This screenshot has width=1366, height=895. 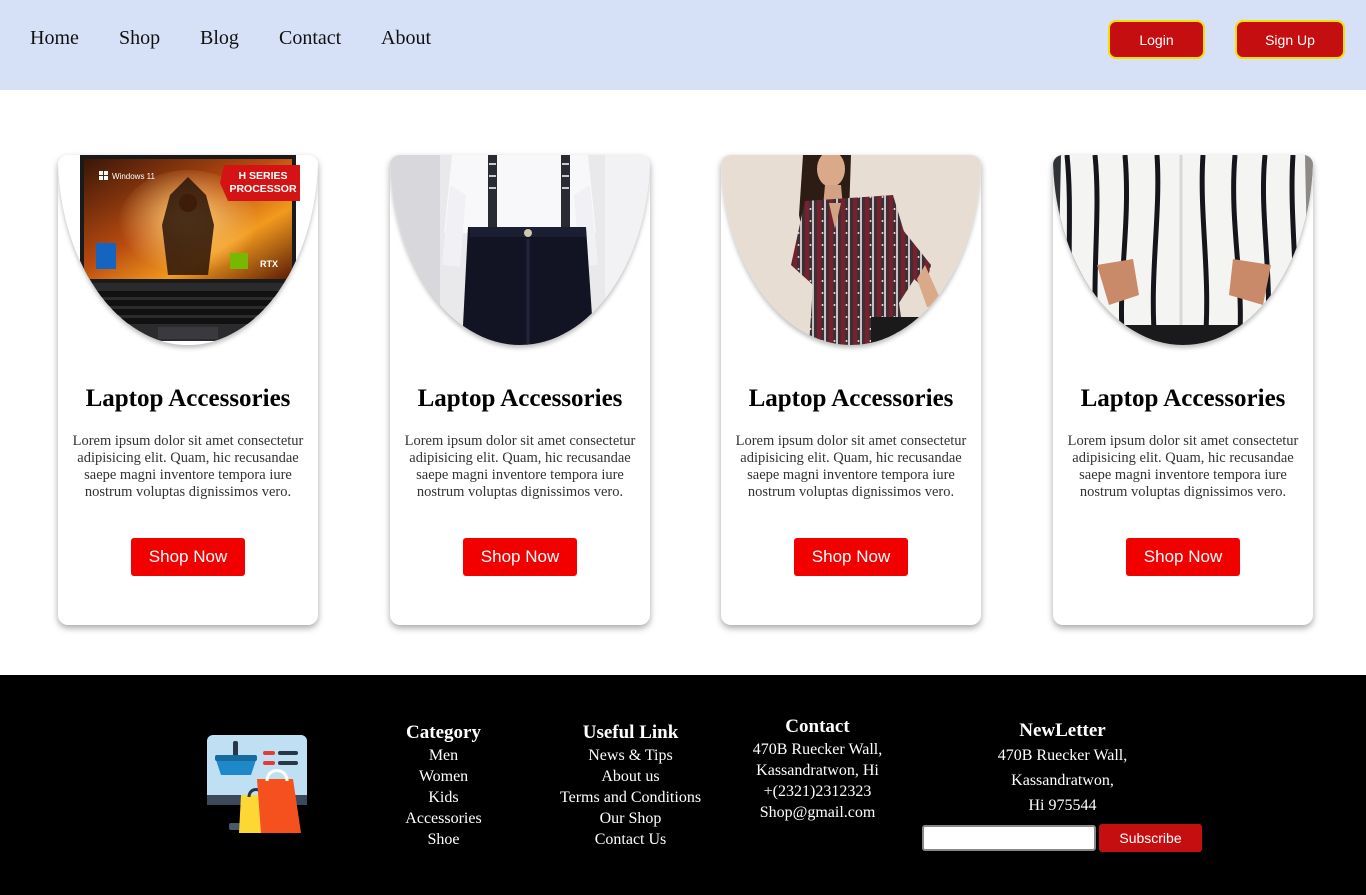 What do you see at coordinates (310, 38) in the screenshot?
I see `nav-contact: Contact` at bounding box center [310, 38].